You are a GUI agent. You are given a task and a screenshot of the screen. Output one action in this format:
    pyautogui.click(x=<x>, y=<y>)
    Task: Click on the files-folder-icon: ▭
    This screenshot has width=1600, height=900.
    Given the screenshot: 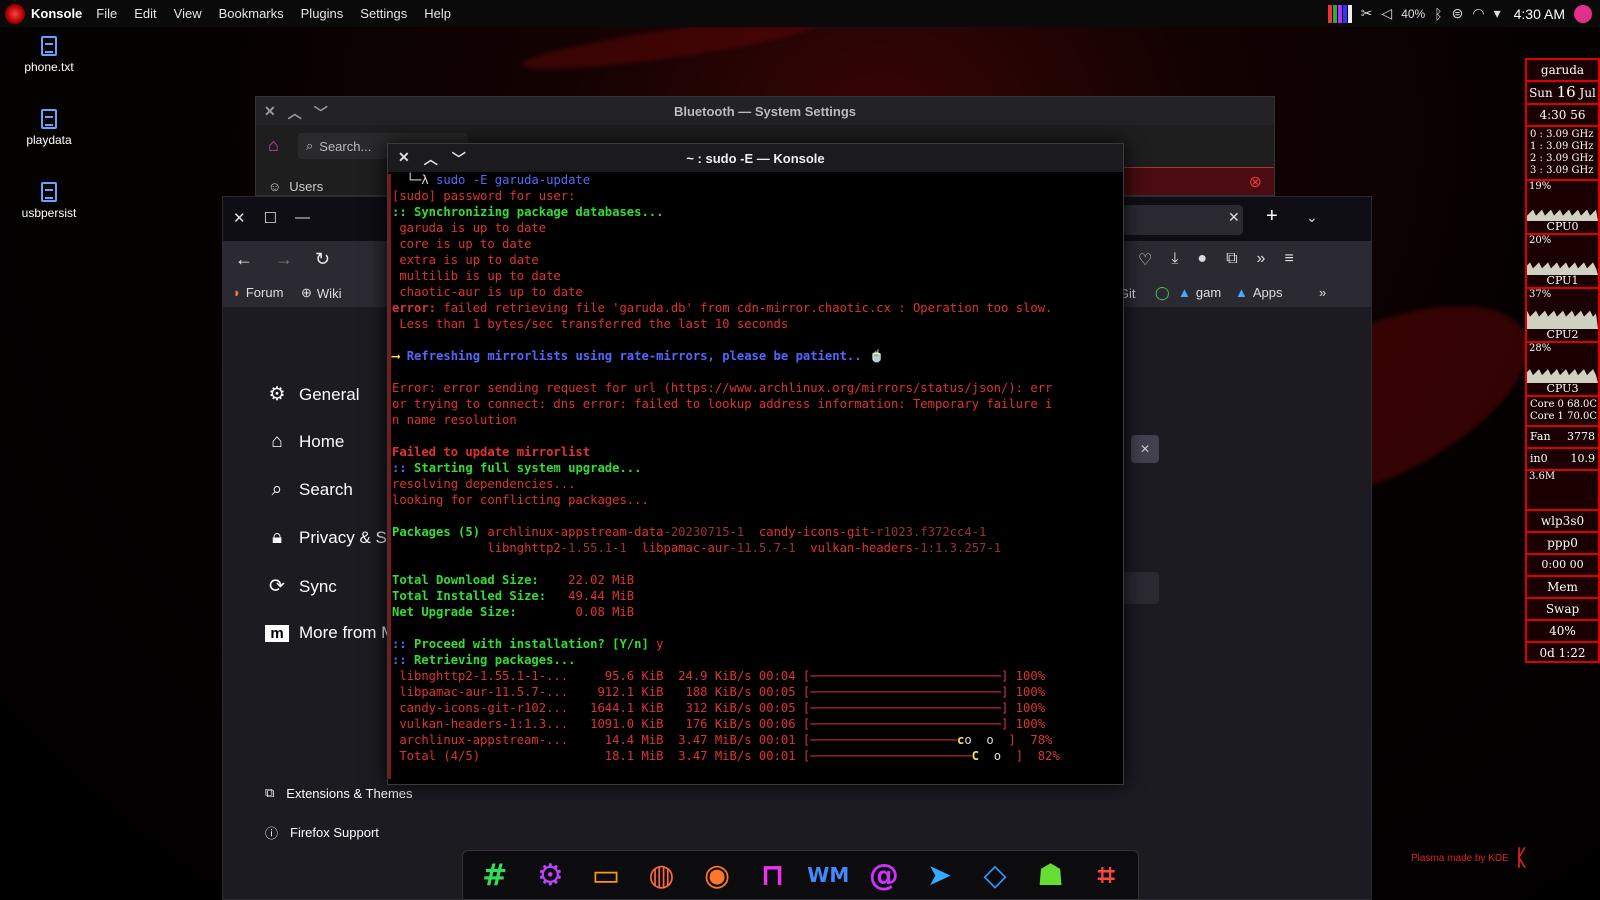 What is the action you would take?
    pyautogui.click(x=606, y=875)
    